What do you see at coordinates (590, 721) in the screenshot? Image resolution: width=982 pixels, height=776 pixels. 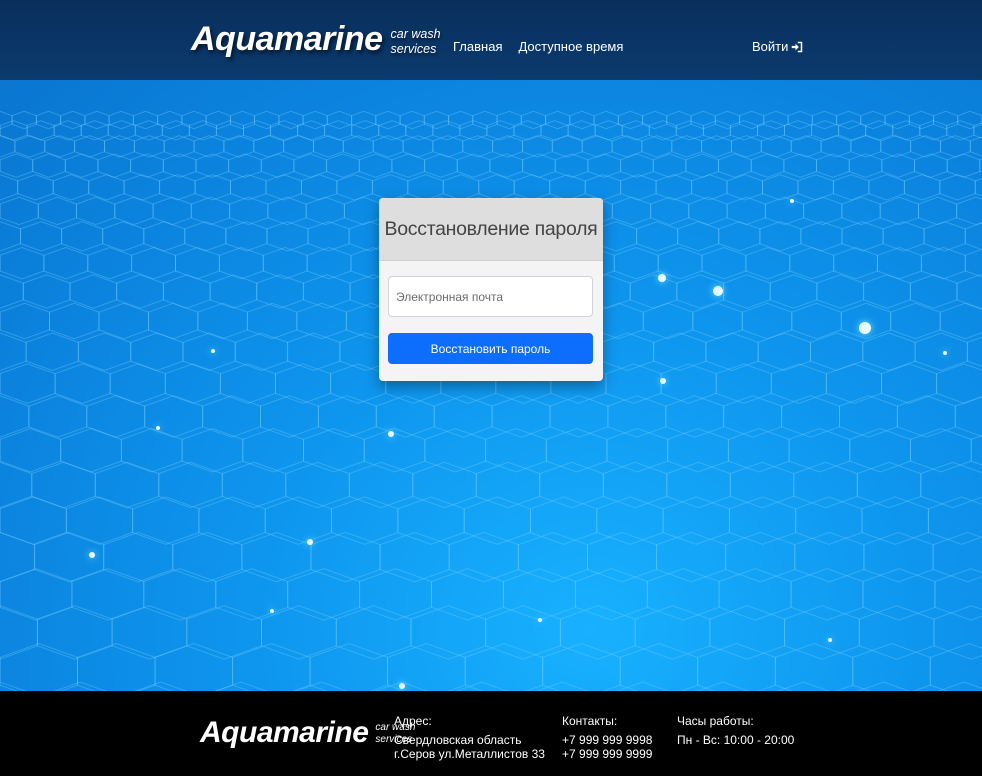 I see `contacts-label: Контакты:` at bounding box center [590, 721].